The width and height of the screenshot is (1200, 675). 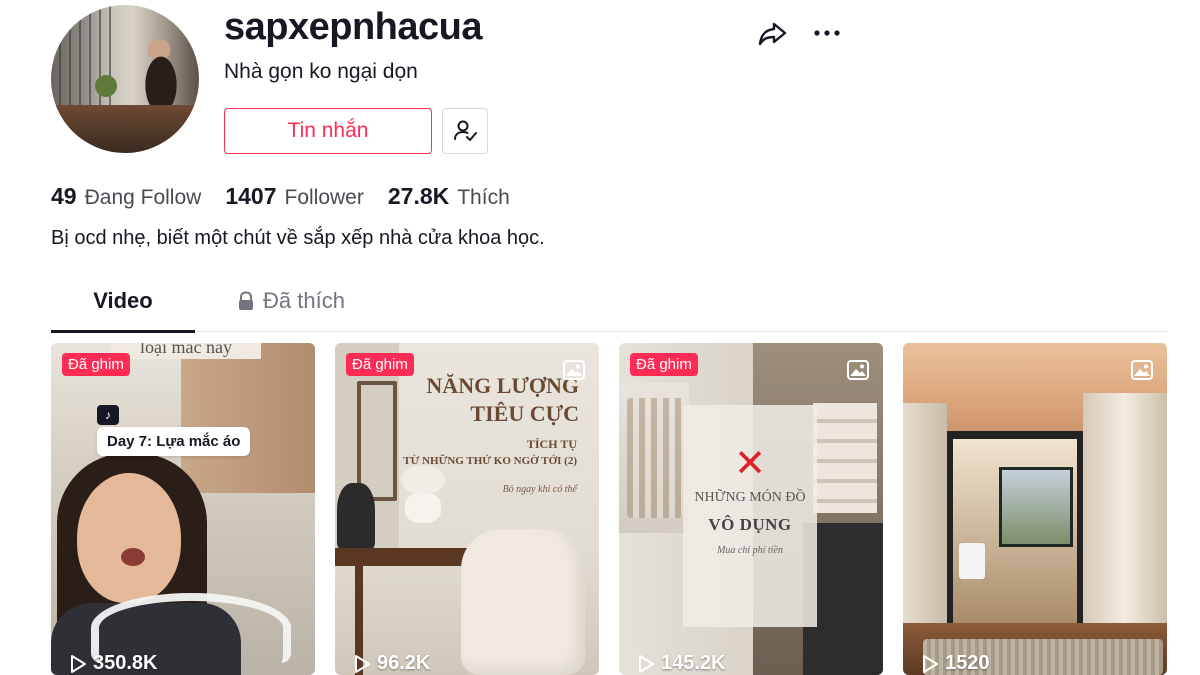 I want to click on view-count: 96.2K, so click(x=391, y=663).